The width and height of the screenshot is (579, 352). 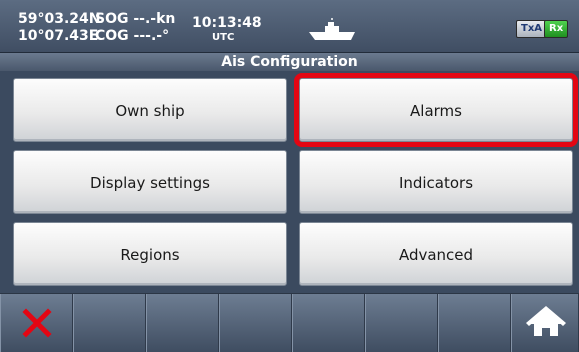 I want to click on regions-button: Regions, so click(x=150, y=254).